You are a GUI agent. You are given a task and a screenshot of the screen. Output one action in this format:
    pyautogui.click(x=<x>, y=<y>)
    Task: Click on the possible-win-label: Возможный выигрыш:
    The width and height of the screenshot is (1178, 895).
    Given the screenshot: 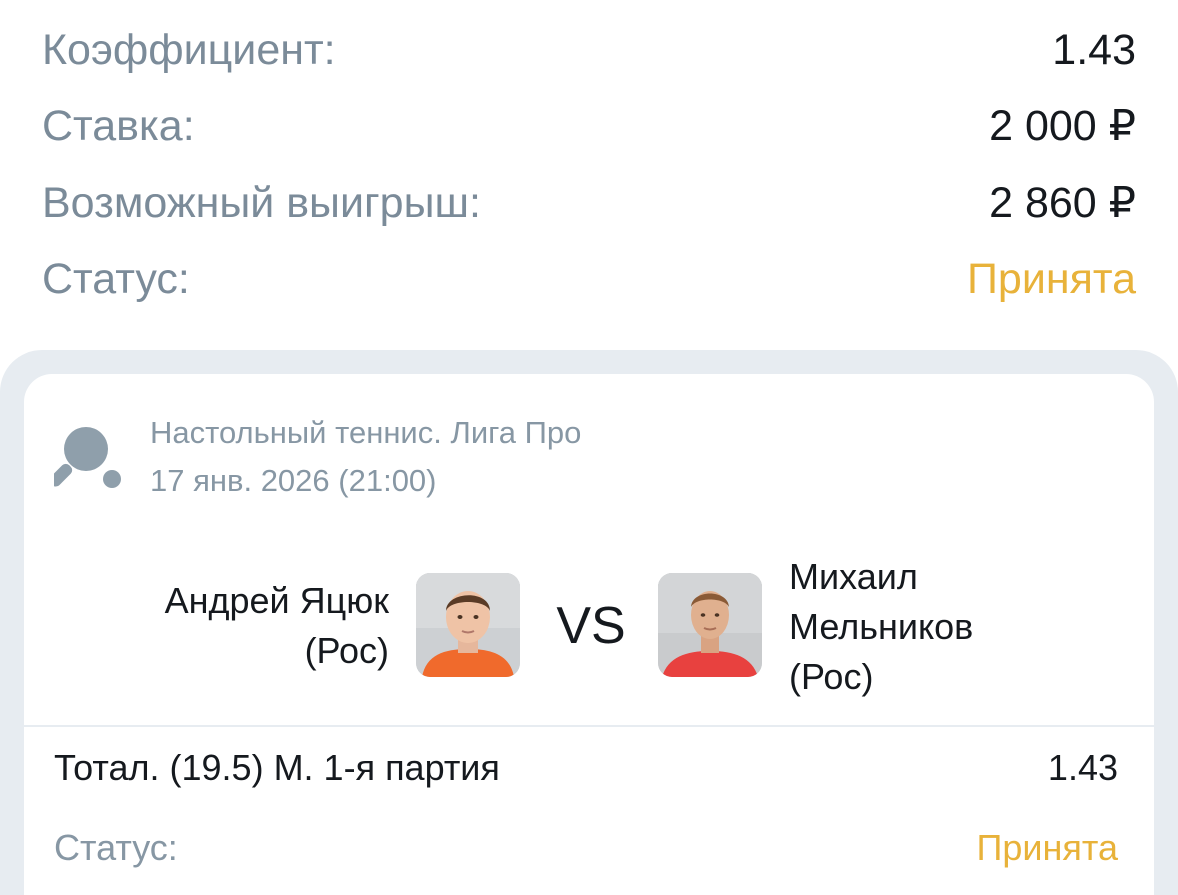 What is the action you would take?
    pyautogui.click(x=261, y=203)
    